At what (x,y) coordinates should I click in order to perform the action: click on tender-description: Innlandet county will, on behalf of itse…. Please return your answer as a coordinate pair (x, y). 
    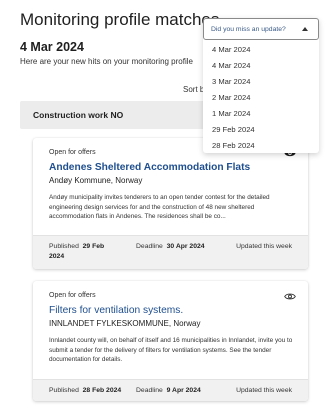
    Looking at the image, I should click on (171, 350).